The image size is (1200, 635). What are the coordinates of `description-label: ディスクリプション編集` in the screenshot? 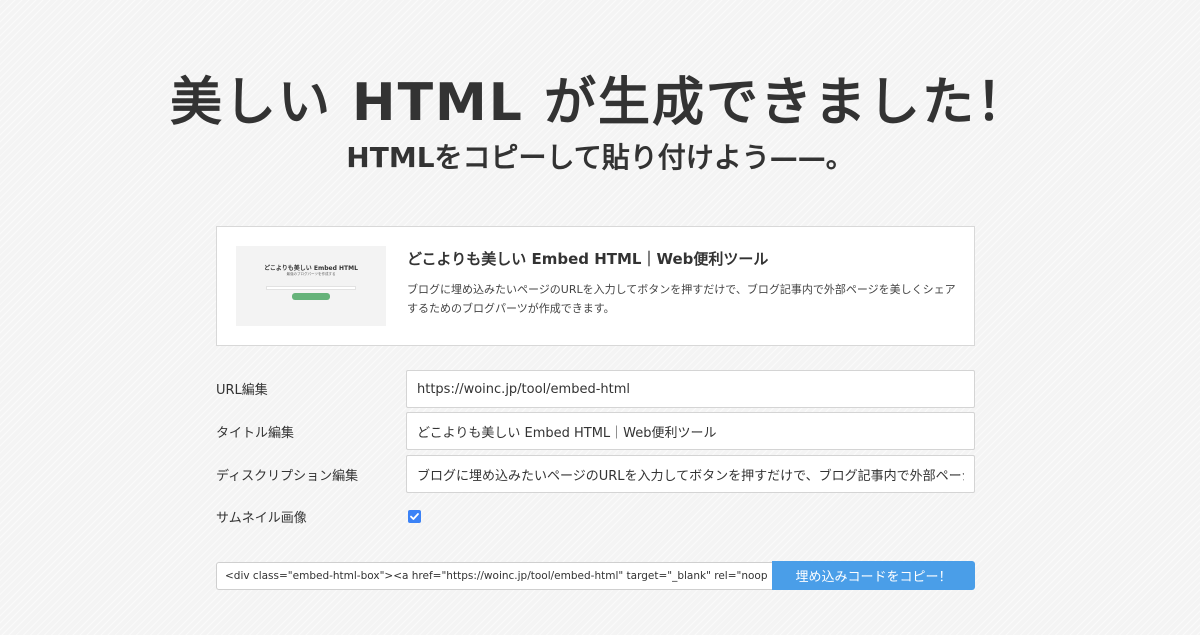 It's located at (287, 476).